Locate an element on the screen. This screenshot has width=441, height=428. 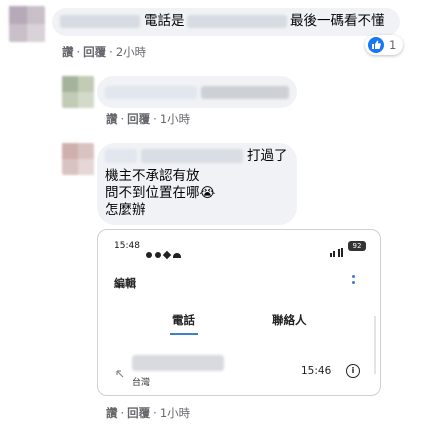
comment-bubble is located at coordinates (197, 92).